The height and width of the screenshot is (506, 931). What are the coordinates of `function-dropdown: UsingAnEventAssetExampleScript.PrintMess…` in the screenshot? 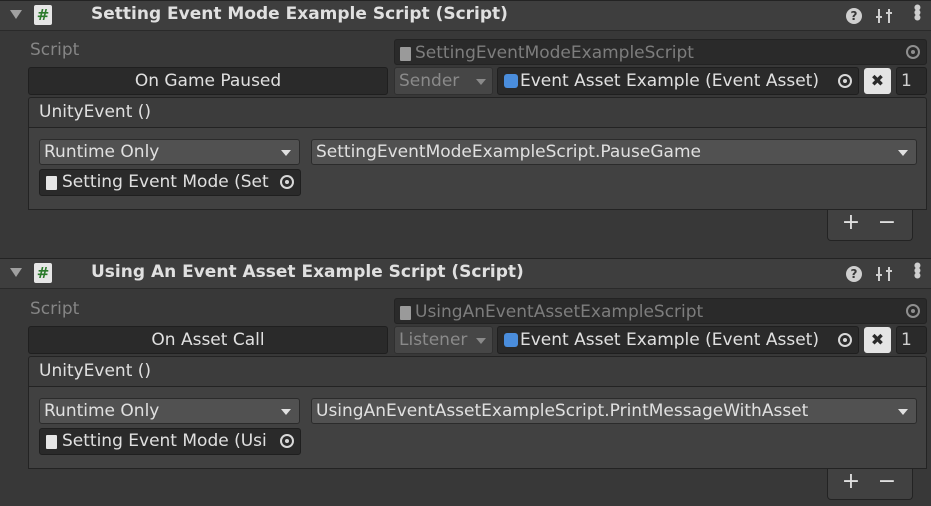 It's located at (614, 411).